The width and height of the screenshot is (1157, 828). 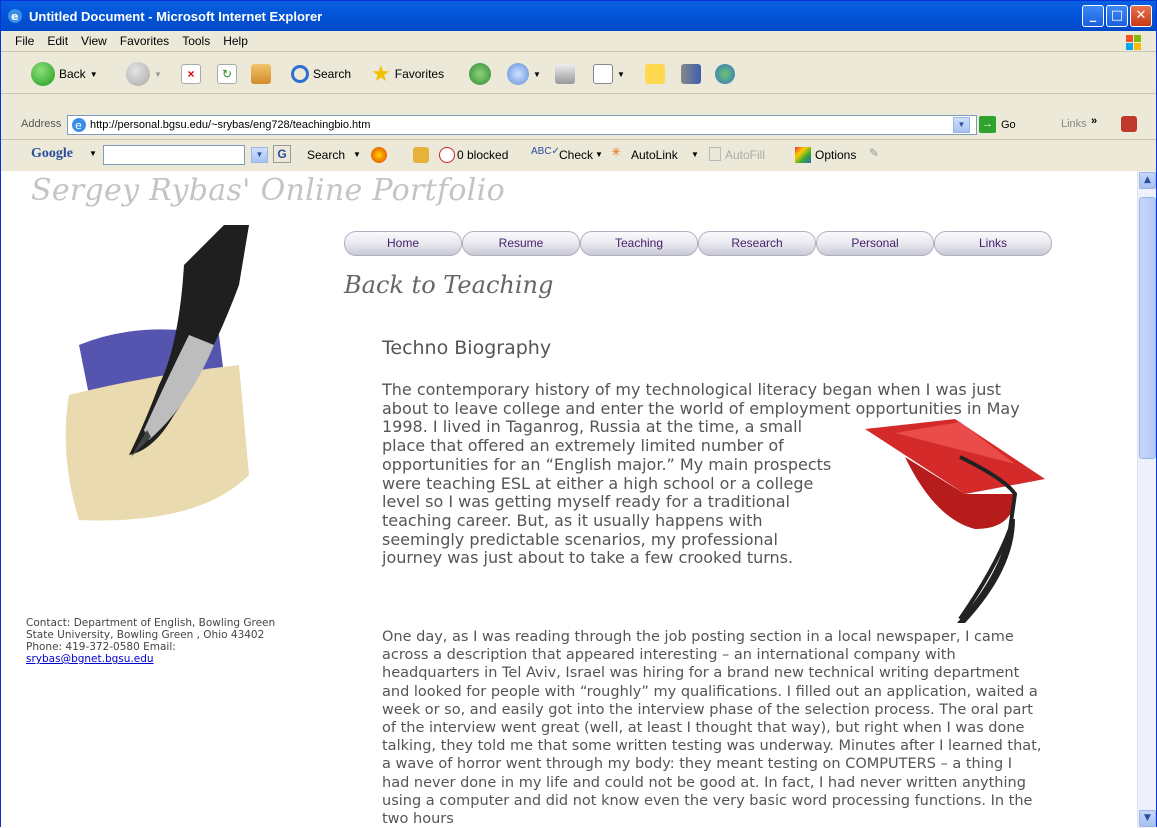 What do you see at coordinates (57, 41) in the screenshot?
I see `menu-edit: Edit` at bounding box center [57, 41].